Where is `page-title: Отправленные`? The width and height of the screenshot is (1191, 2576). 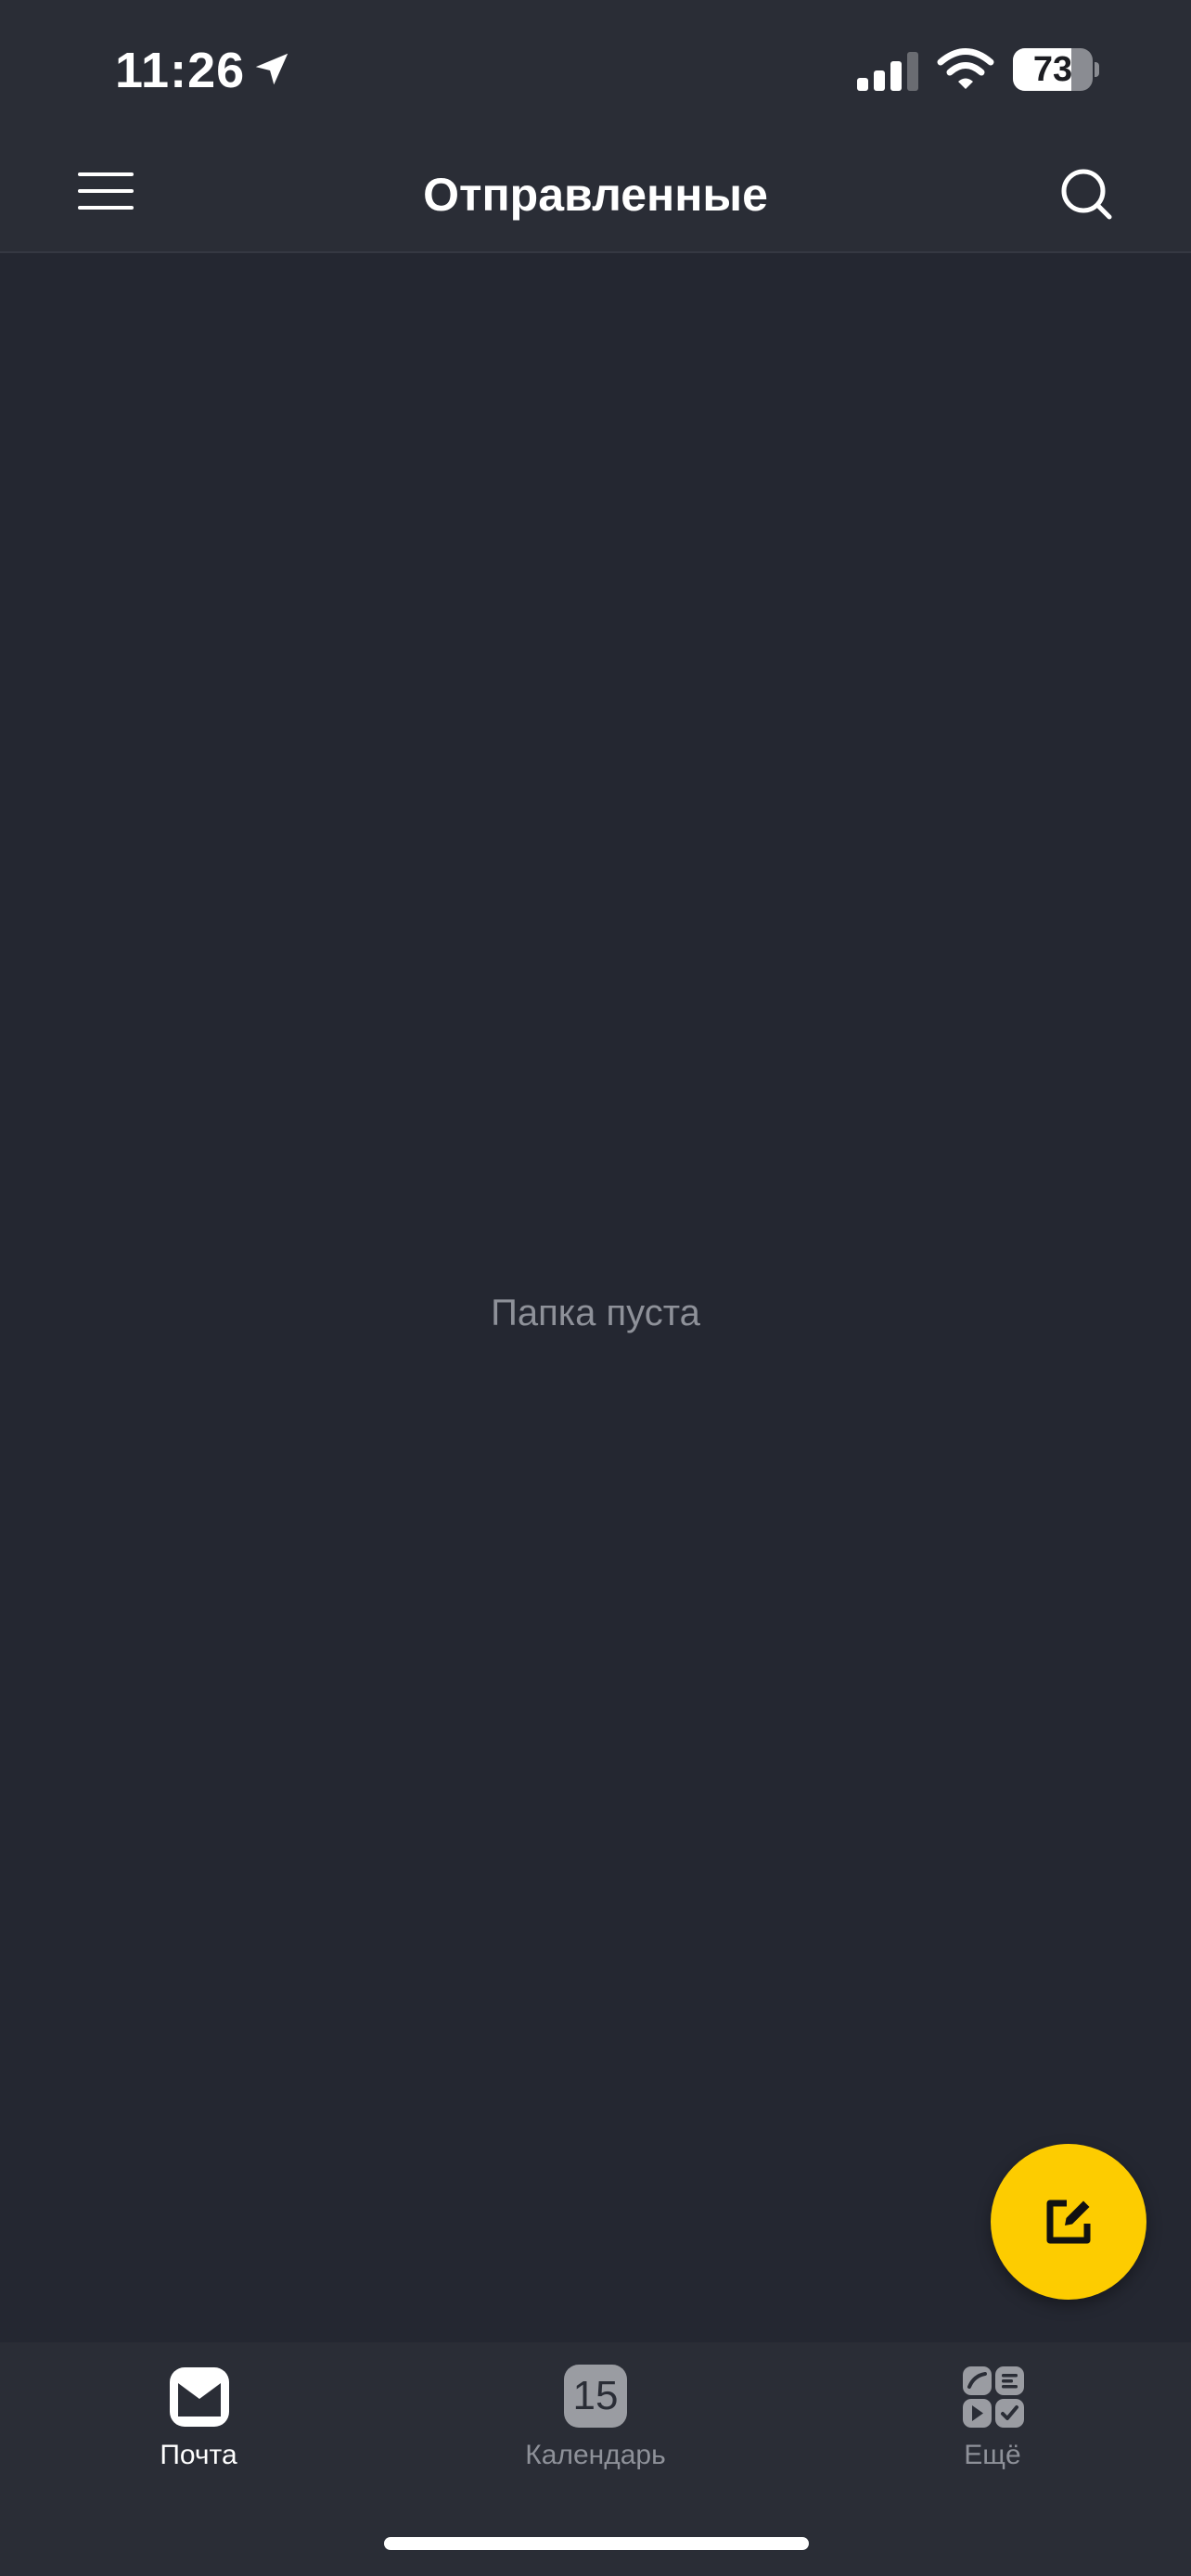
page-title: Отправленные is located at coordinates (595, 195).